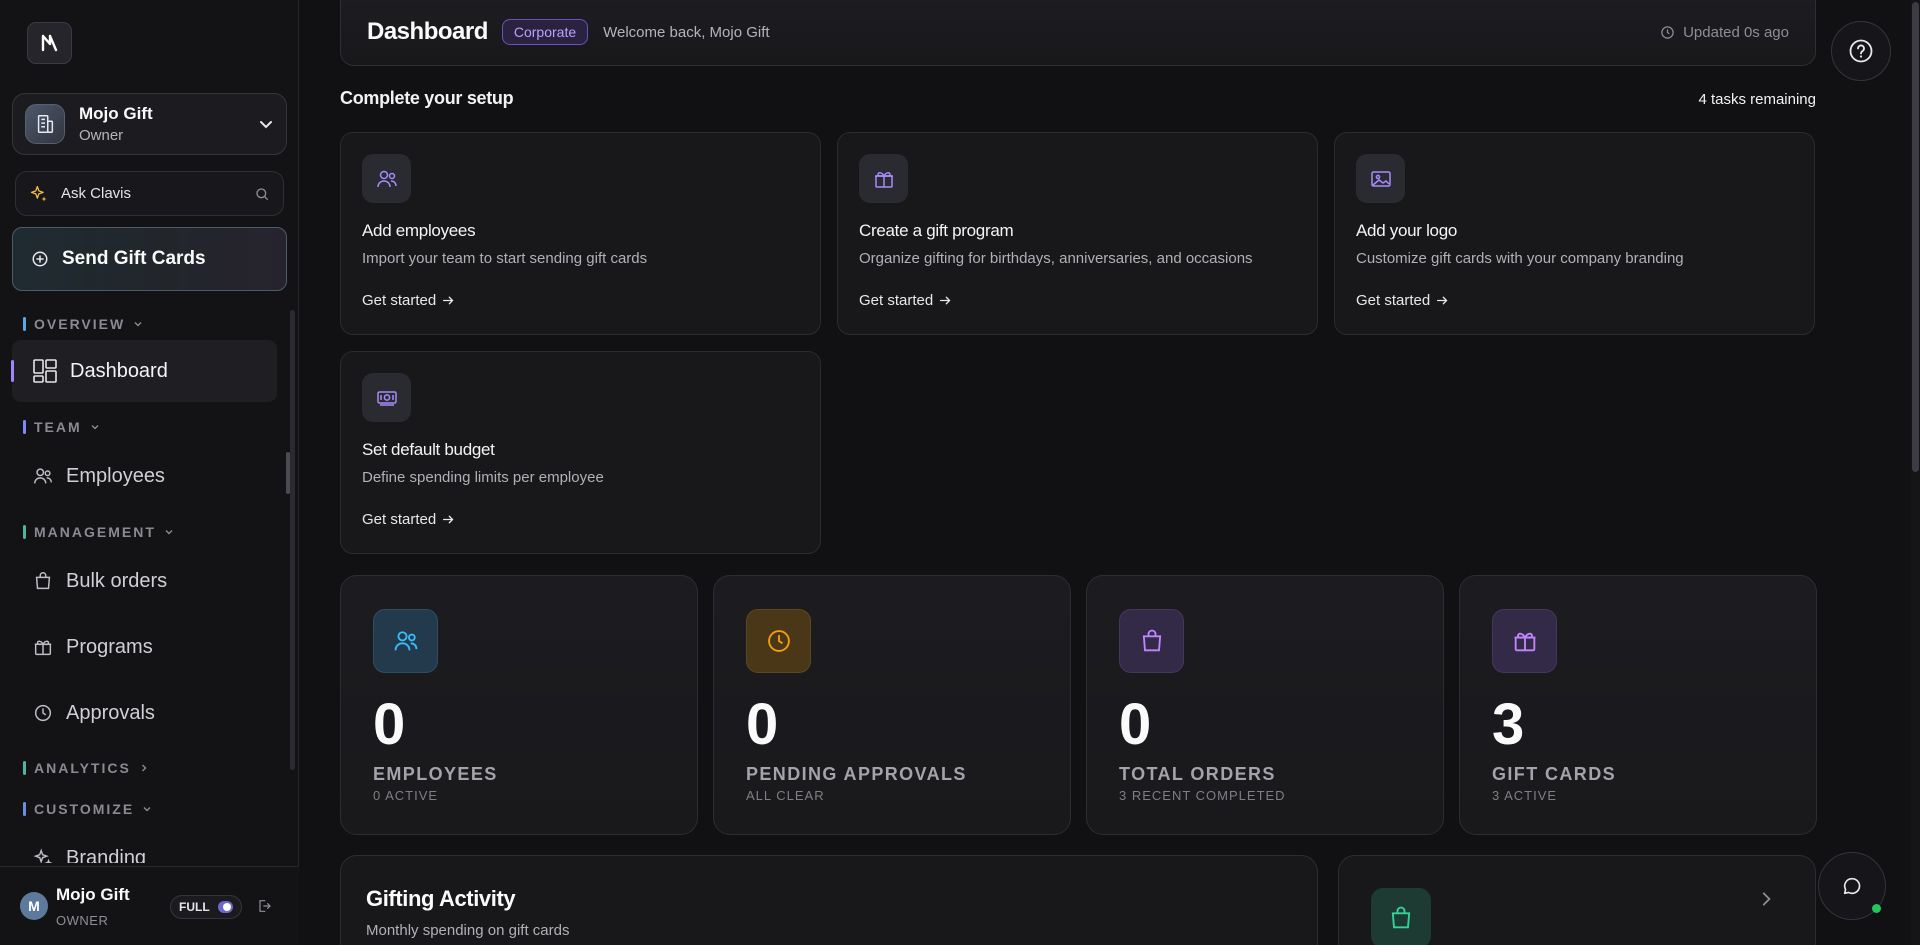  Describe the element at coordinates (1876, 908) in the screenshot. I see `online-status-dot` at that location.